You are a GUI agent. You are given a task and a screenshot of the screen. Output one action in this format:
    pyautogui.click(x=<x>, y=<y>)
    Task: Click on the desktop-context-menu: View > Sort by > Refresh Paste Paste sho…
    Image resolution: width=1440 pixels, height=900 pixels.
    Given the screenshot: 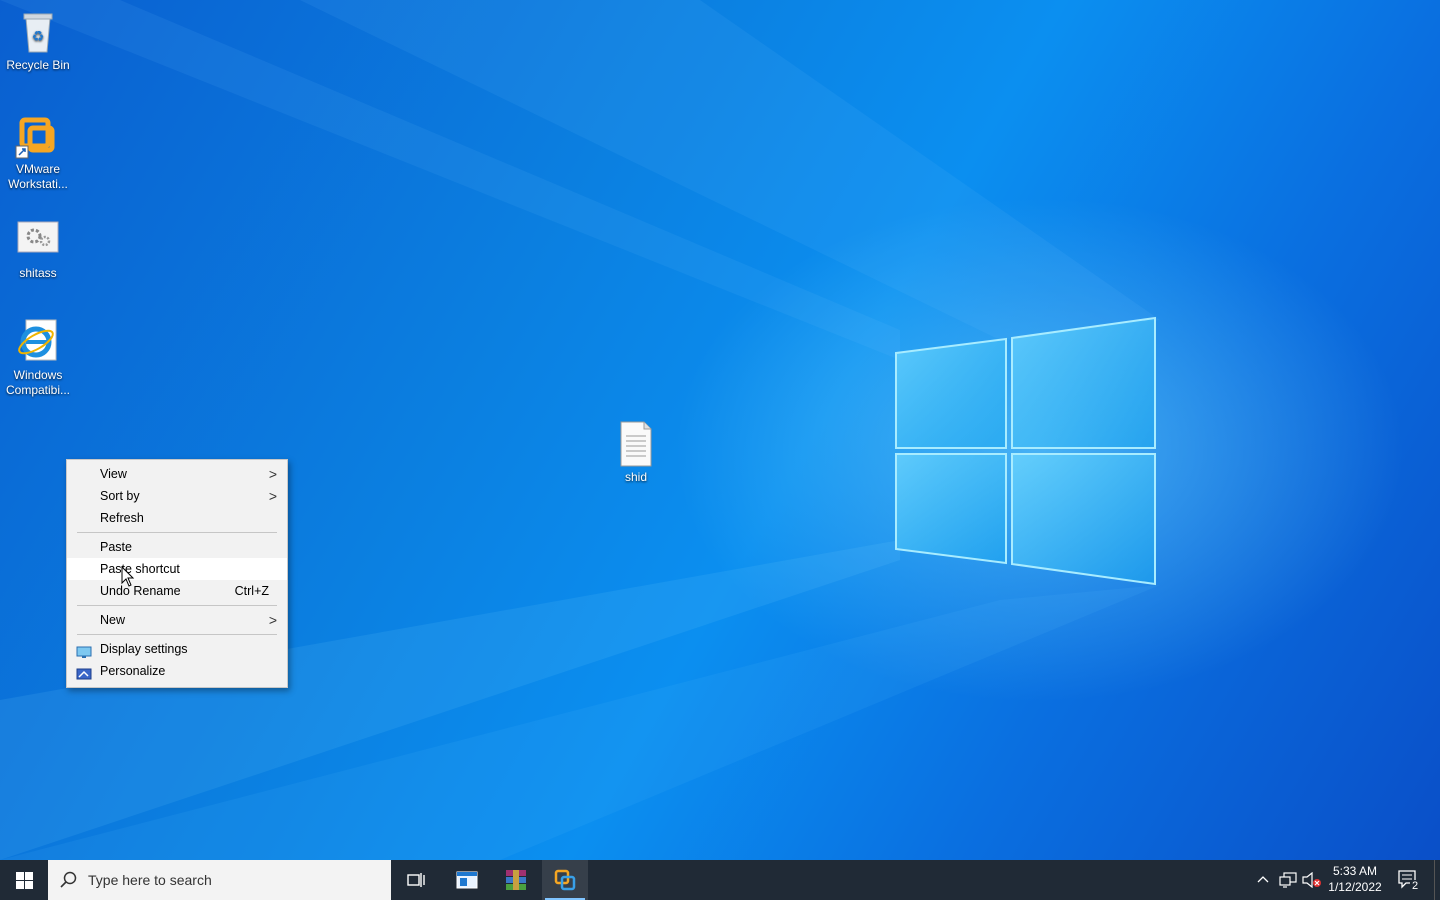 What is the action you would take?
    pyautogui.click(x=177, y=573)
    